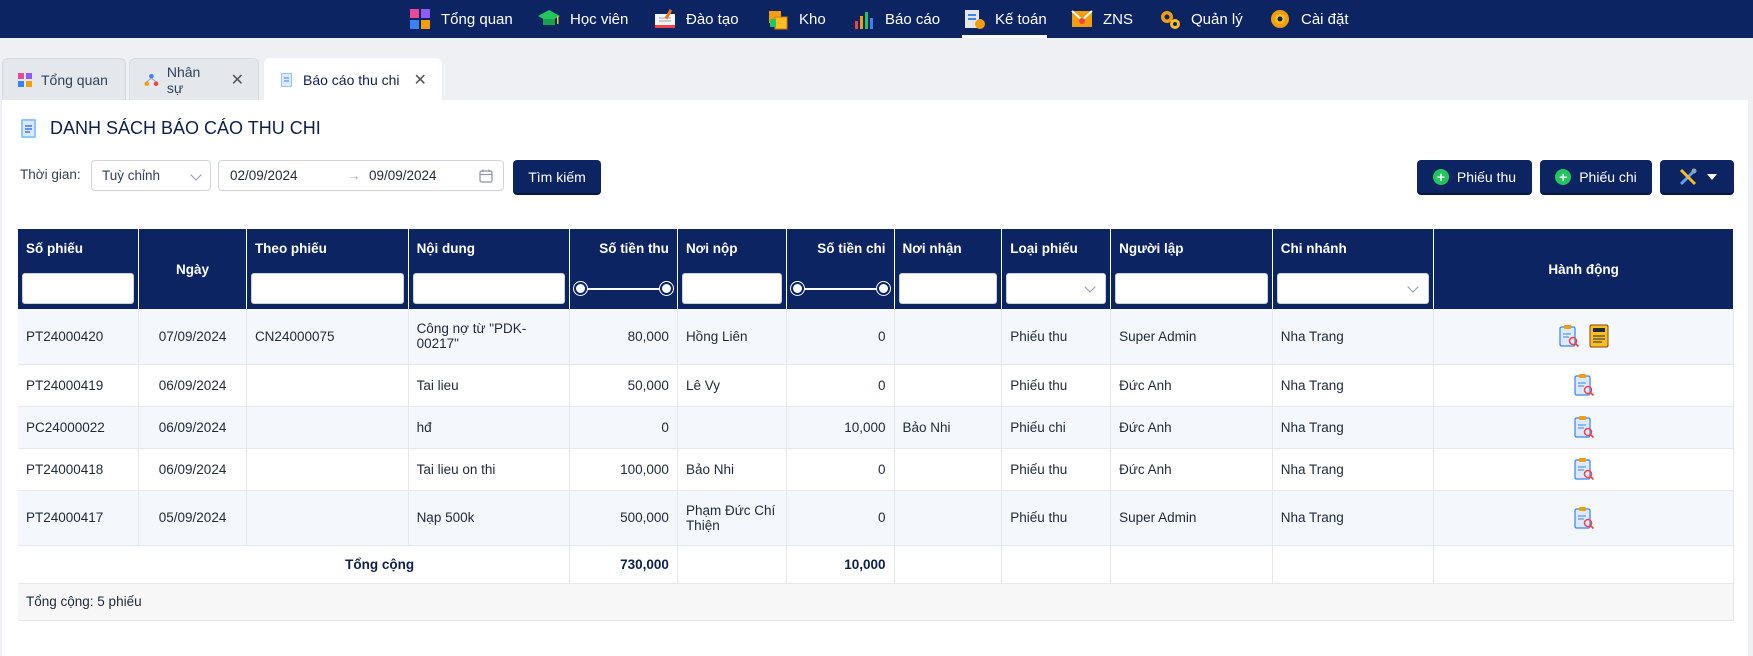 The width and height of the screenshot is (1753, 656). I want to click on col-so-tien-chi: Số tiền chi, so click(840, 248).